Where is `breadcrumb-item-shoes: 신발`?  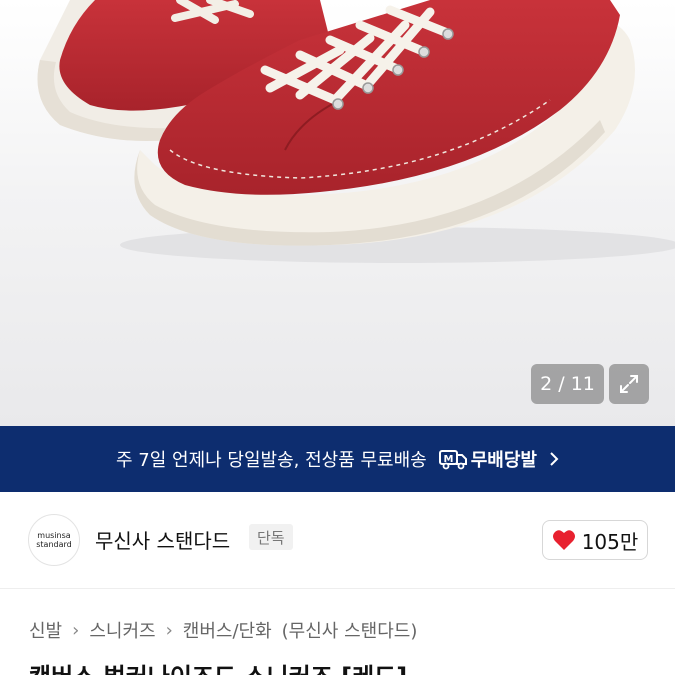 breadcrumb-item-shoes: 신발 is located at coordinates (45, 630).